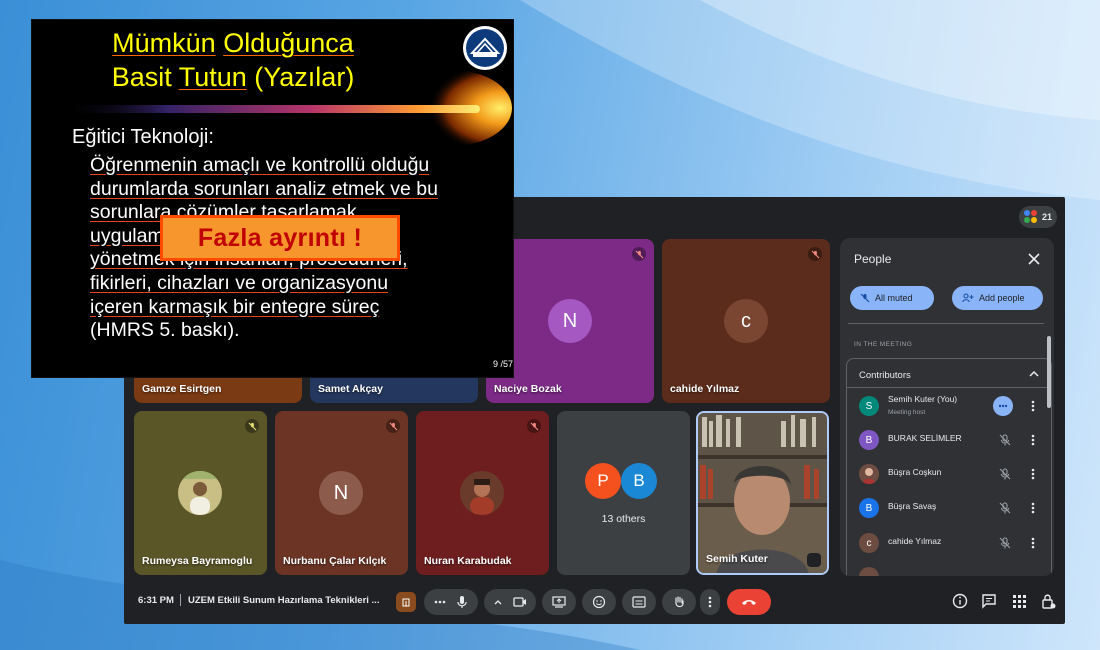 The width and height of the screenshot is (1100, 650). Describe the element at coordinates (885, 375) in the screenshot. I see `contributors-header: Contributors` at that location.